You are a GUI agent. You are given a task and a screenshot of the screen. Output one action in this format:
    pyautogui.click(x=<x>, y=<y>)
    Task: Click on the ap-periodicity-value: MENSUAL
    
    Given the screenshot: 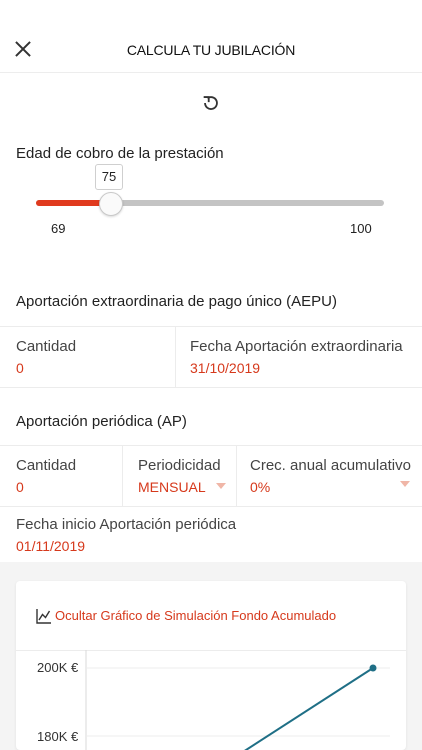 What is the action you would take?
    pyautogui.click(x=172, y=487)
    